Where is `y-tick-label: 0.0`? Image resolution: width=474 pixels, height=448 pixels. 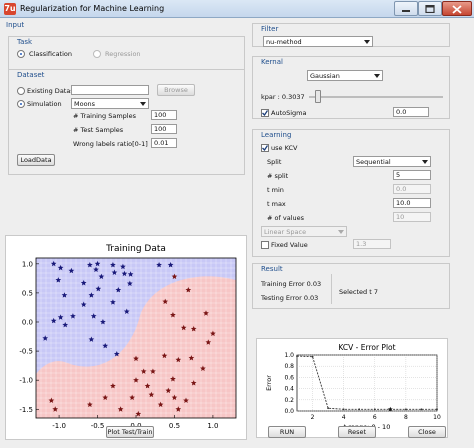
y-tick-label: 0.0 is located at coordinates (27, 323).